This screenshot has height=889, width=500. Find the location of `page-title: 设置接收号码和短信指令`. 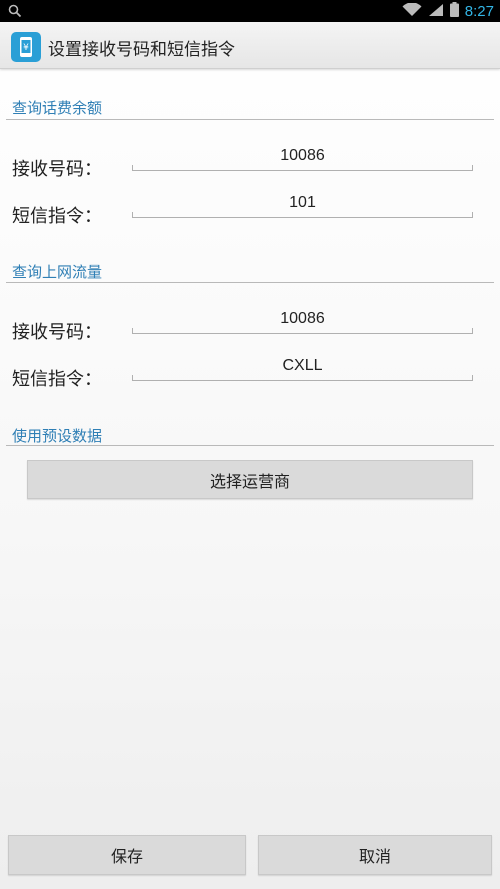

page-title: 设置接收号码和短信指令 is located at coordinates (141, 50).